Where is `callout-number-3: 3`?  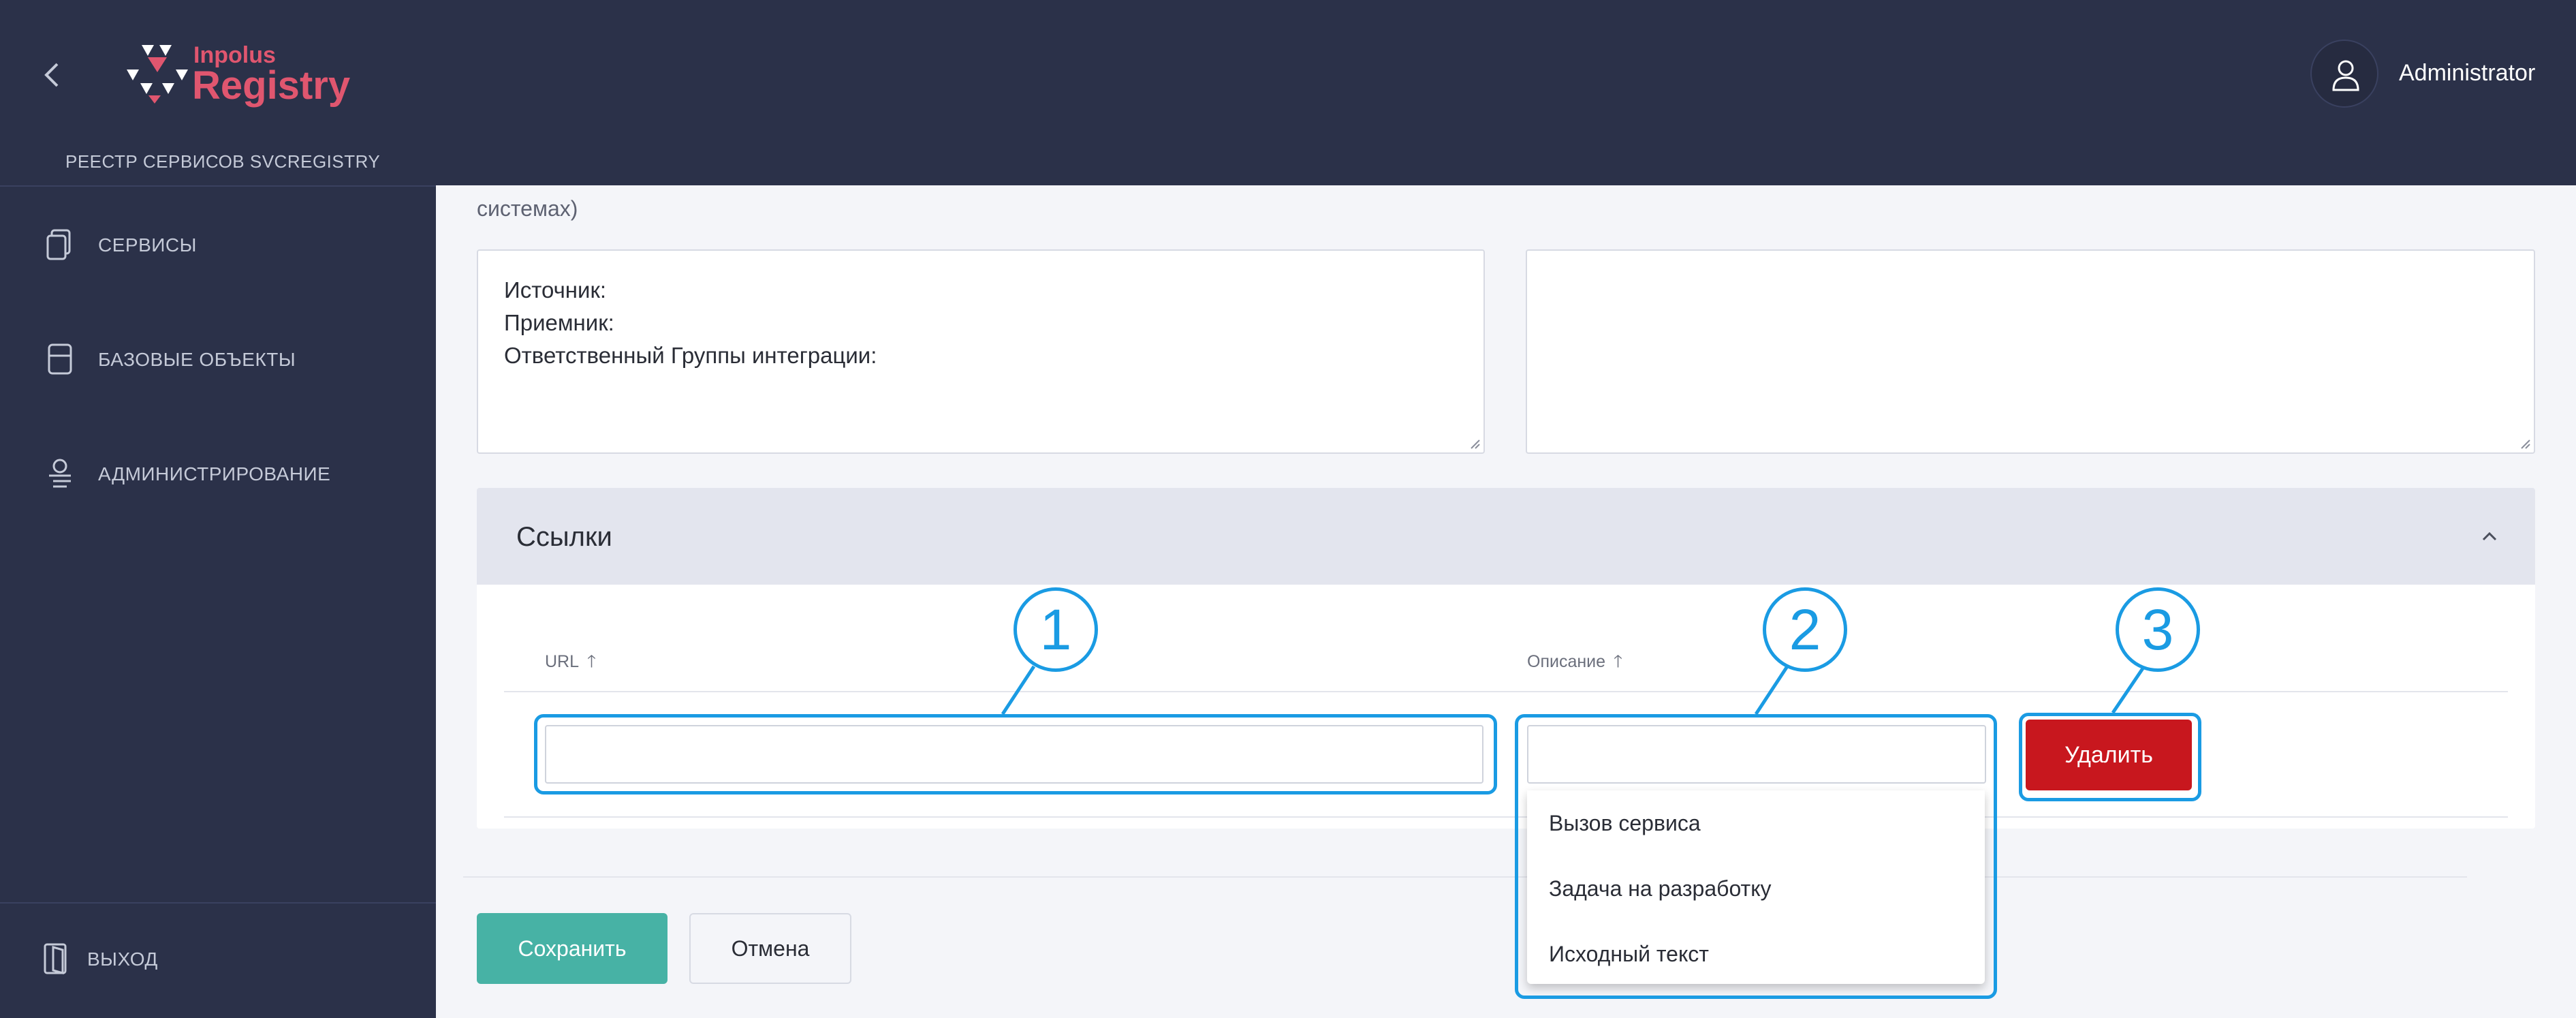 callout-number-3: 3 is located at coordinates (2158, 630).